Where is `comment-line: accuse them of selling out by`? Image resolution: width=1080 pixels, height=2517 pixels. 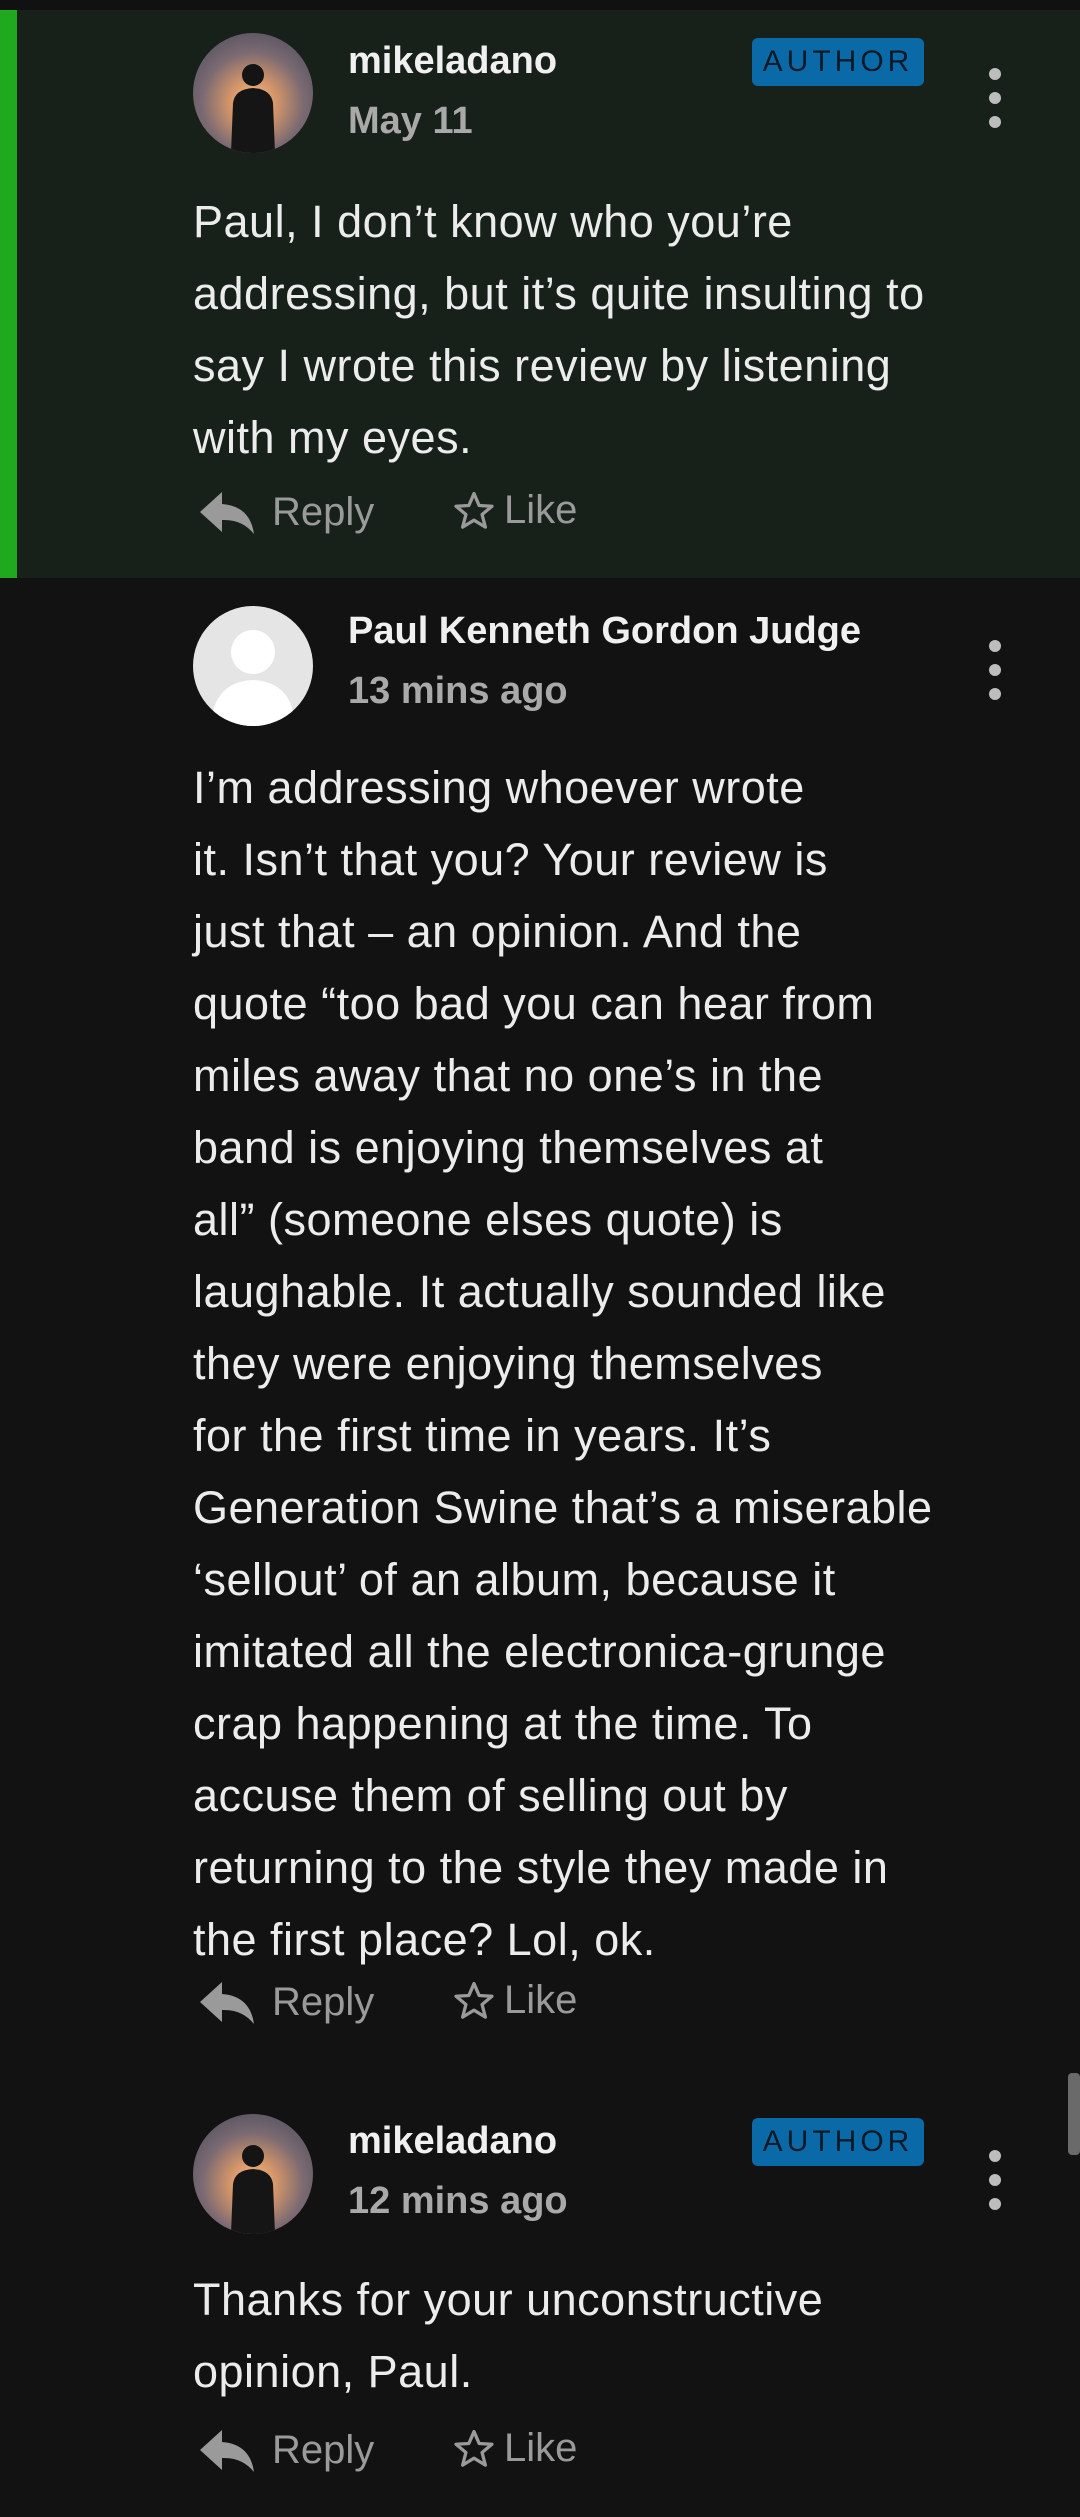 comment-line: accuse them of selling out by is located at coordinates (490, 1795).